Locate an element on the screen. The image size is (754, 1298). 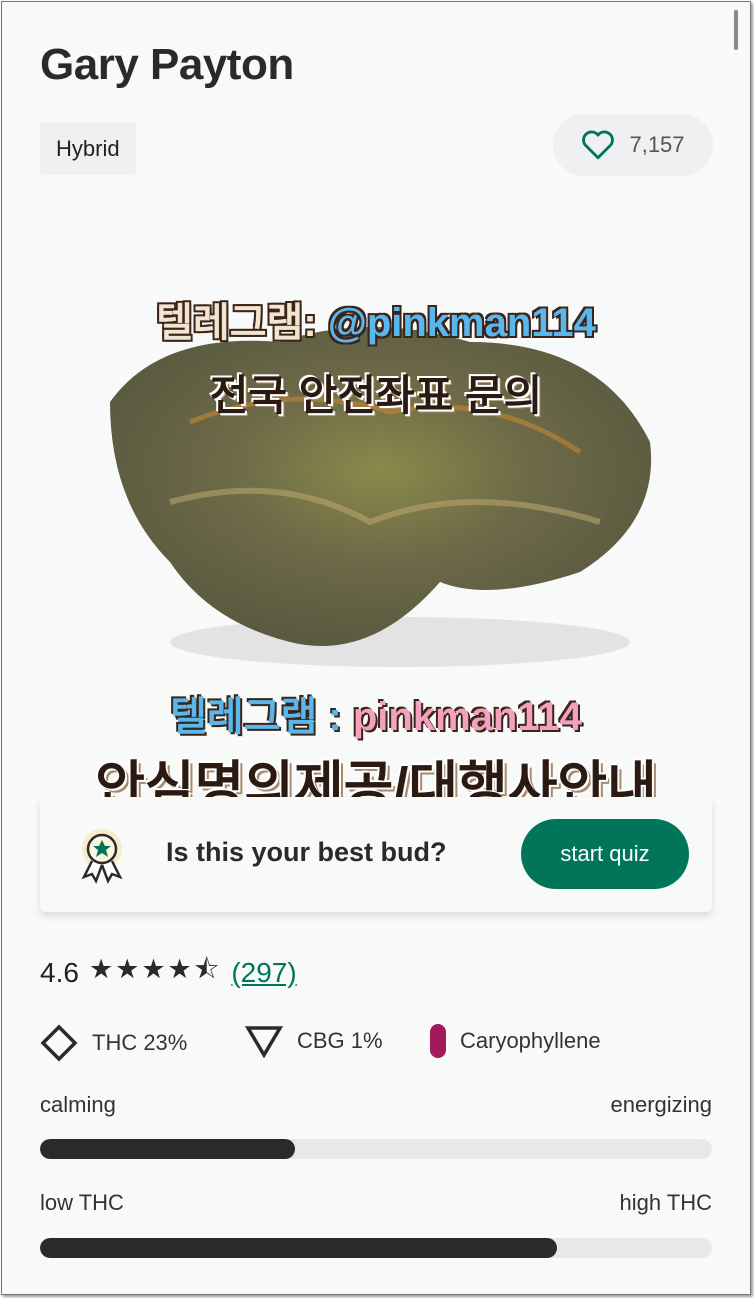
scrollbar is located at coordinates (736, 30).